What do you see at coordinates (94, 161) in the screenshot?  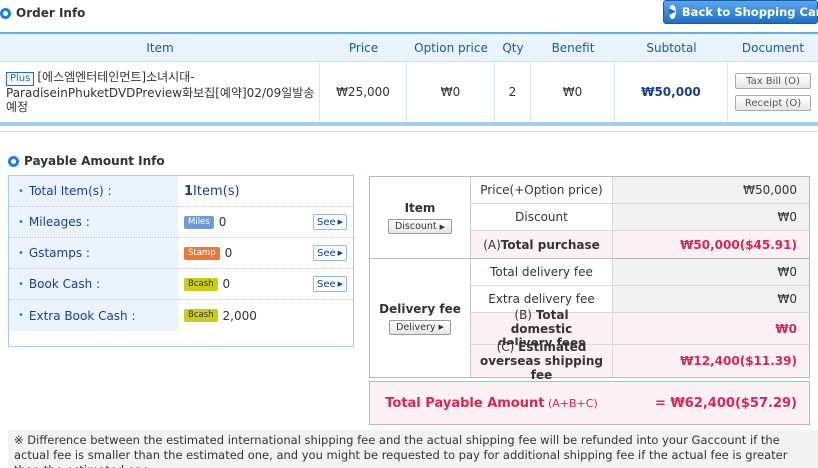 I see `payable-title-text: Payable Amount Info` at bounding box center [94, 161].